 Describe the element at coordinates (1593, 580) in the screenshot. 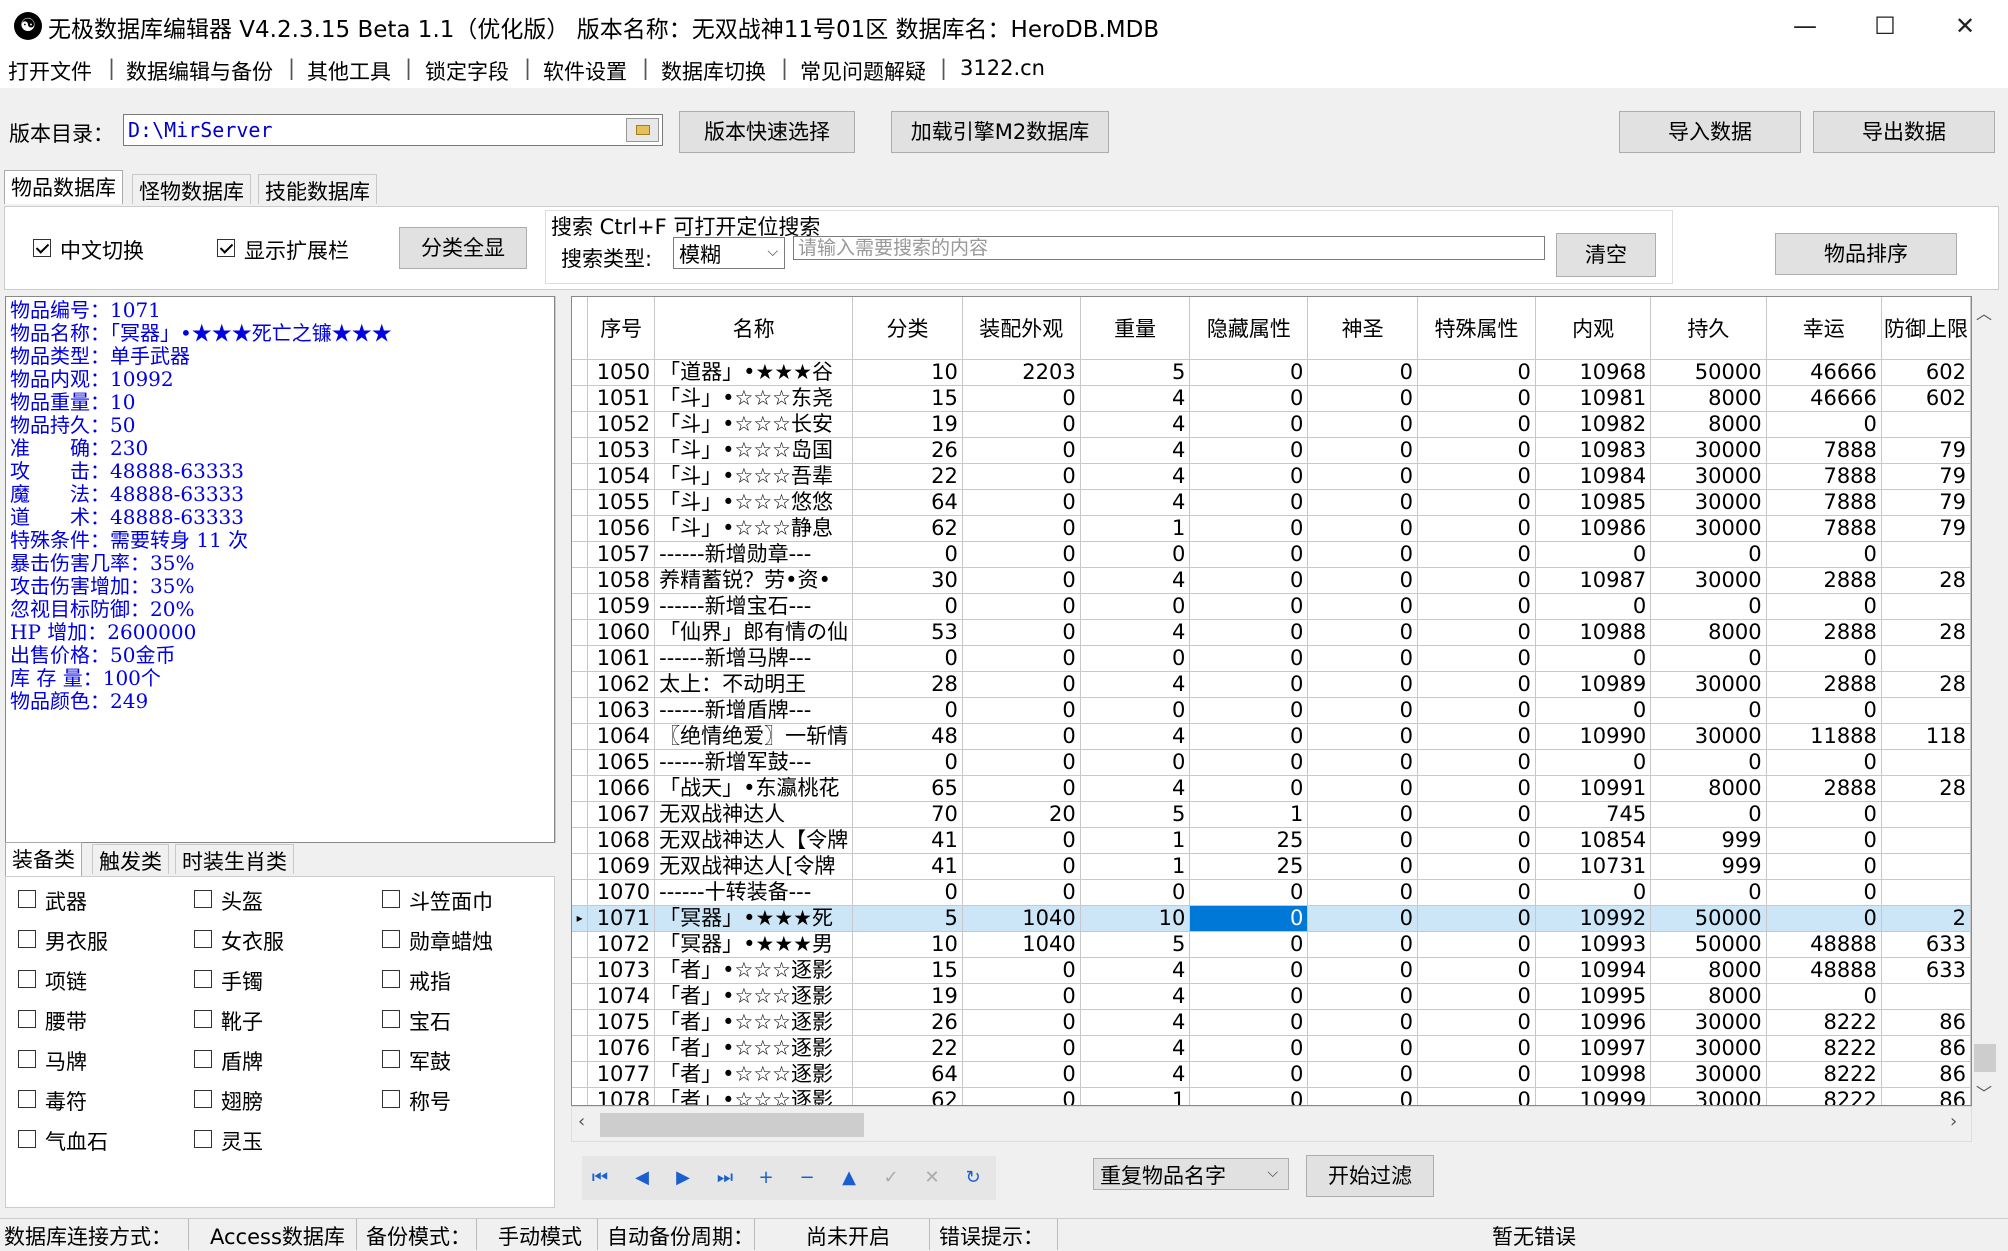

I see `table-cell: 10987` at that location.